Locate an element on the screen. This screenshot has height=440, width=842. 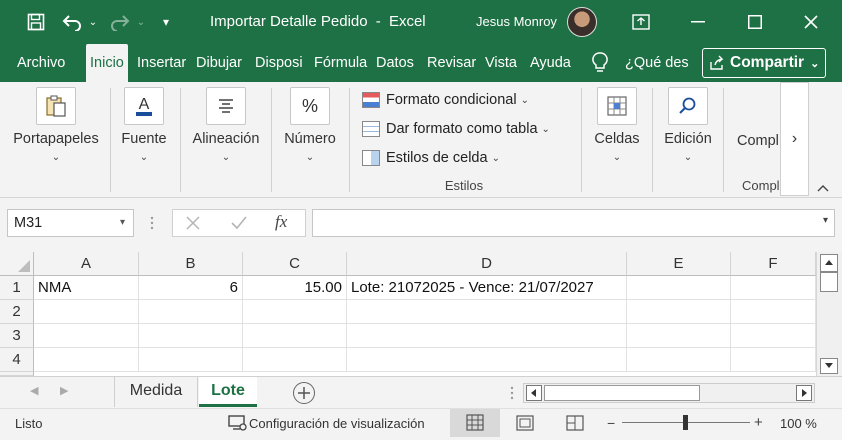
horizontal-scroll-thumb is located at coordinates (622, 393).